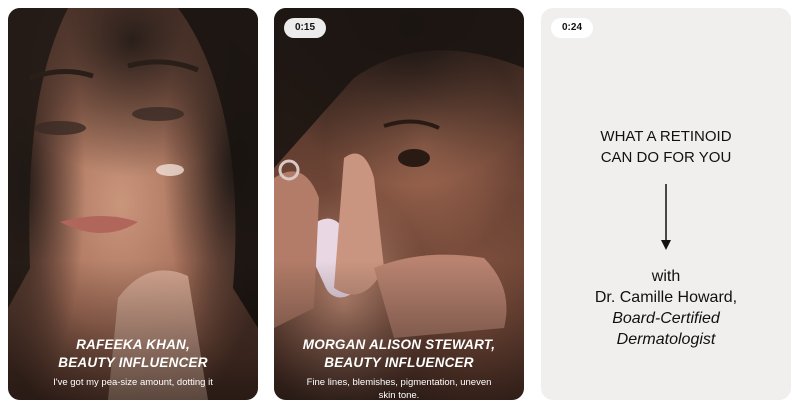 The height and width of the screenshot is (400, 800). What do you see at coordinates (572, 28) in the screenshot?
I see `video-timestamp-badge: 0:24` at bounding box center [572, 28].